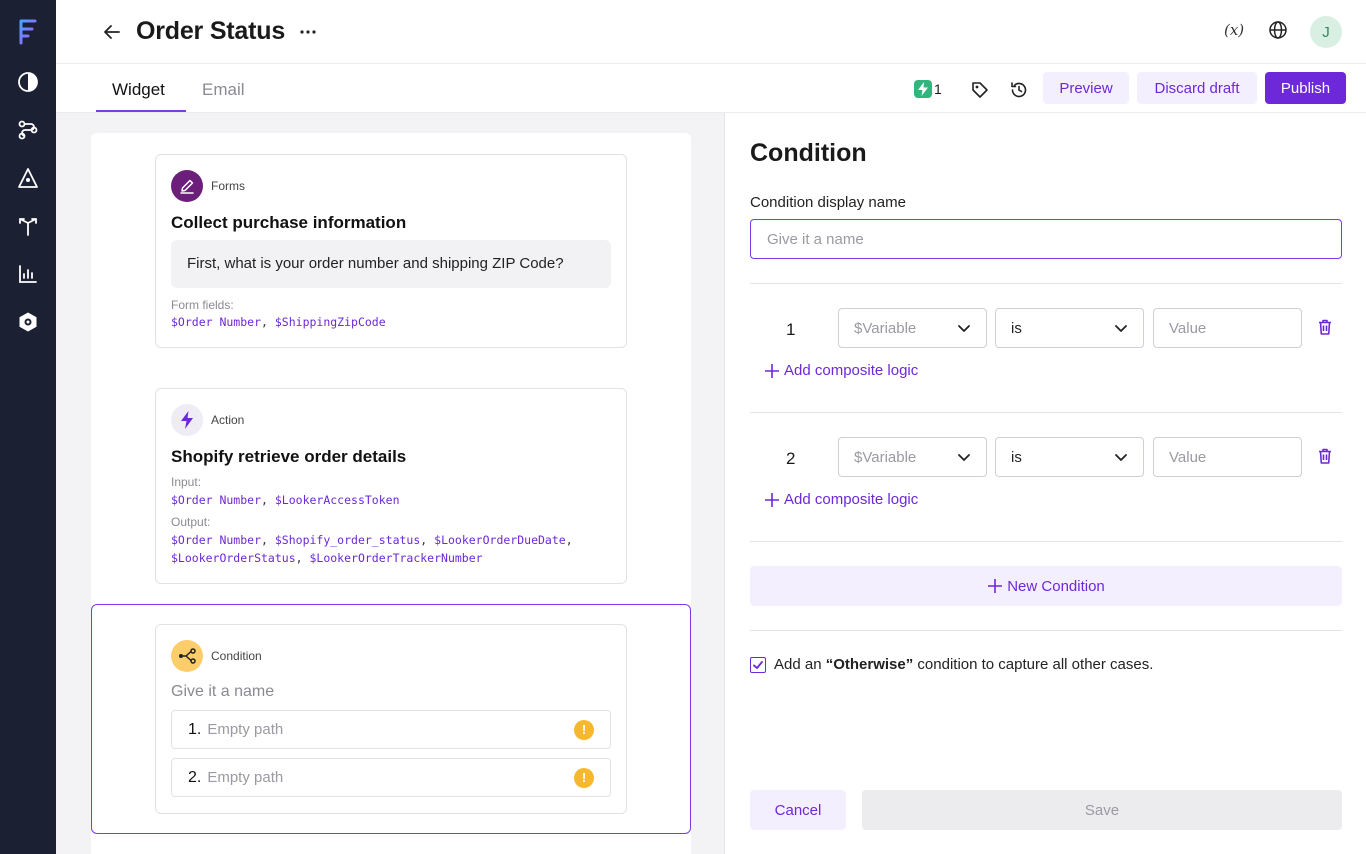 This screenshot has width=1366, height=854. I want to click on tag-icon, so click(980, 90).